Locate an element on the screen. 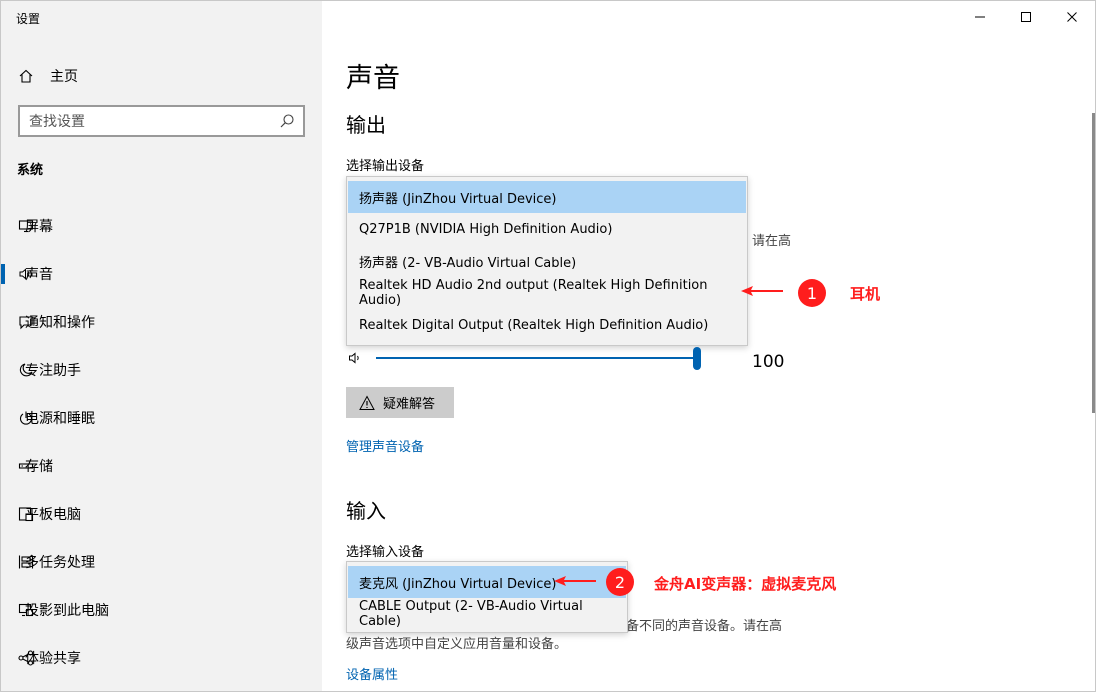 Image resolution: width=1096 pixels, height=692 pixels. output-device-option: 扬声器 (2- VB-Audio Virtual Cable) is located at coordinates (547, 261).